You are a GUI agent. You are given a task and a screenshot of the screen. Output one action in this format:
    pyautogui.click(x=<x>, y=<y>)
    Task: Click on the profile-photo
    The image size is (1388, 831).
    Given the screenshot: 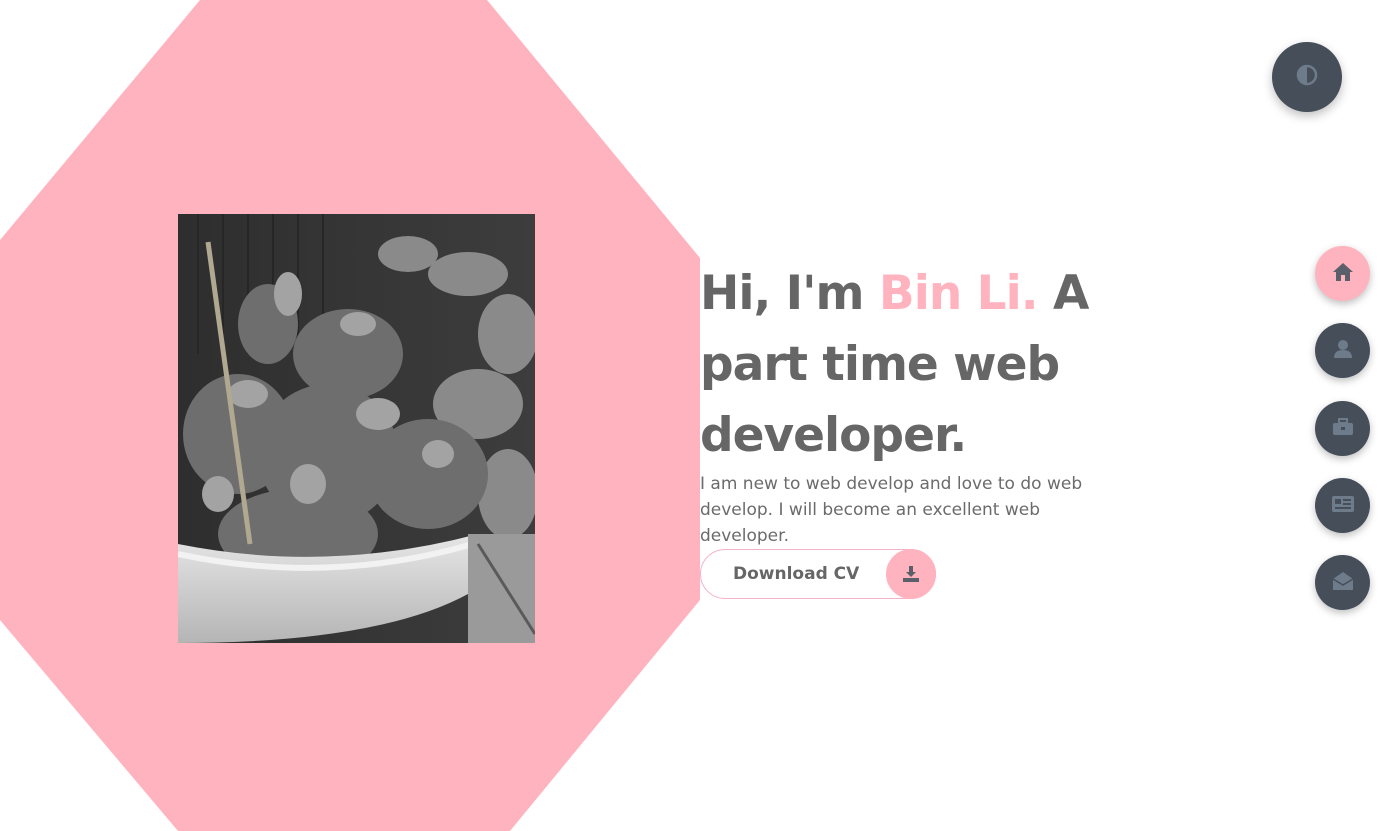 What is the action you would take?
    pyautogui.click(x=356, y=428)
    